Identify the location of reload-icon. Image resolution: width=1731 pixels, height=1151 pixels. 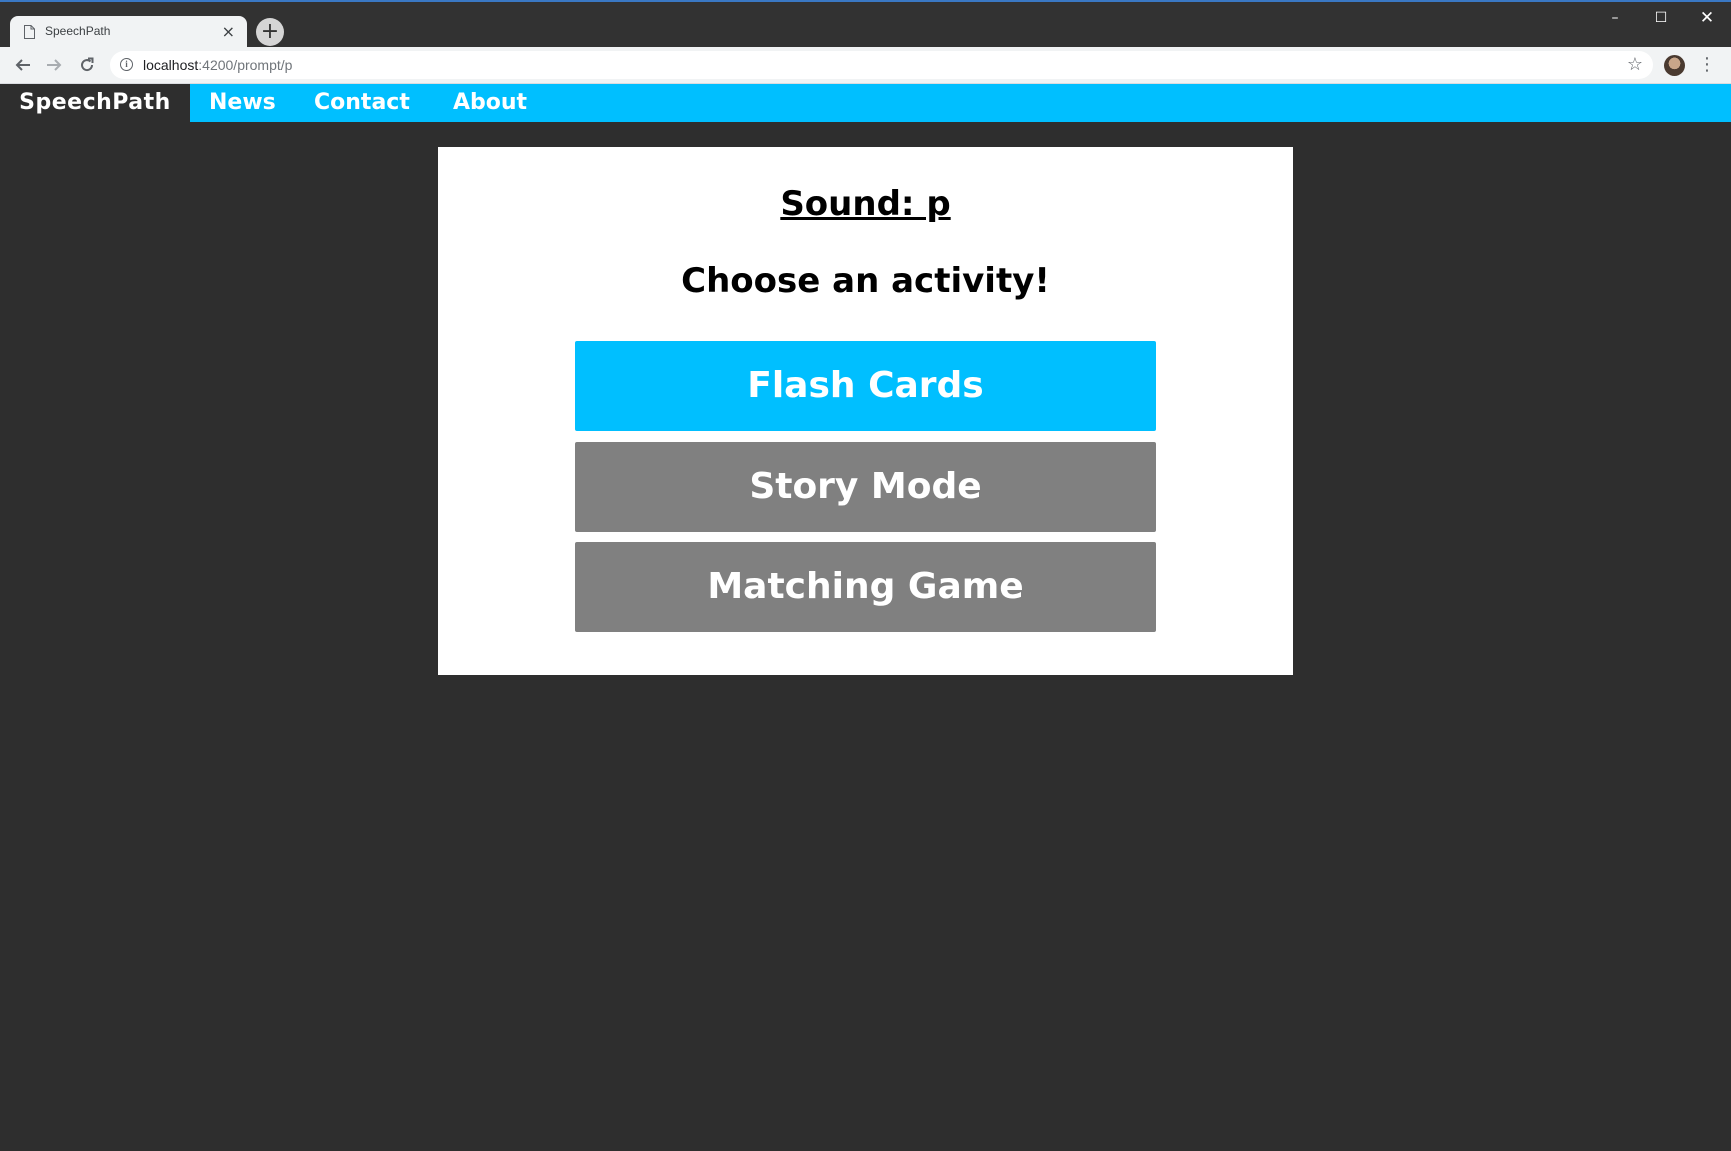
(87, 64).